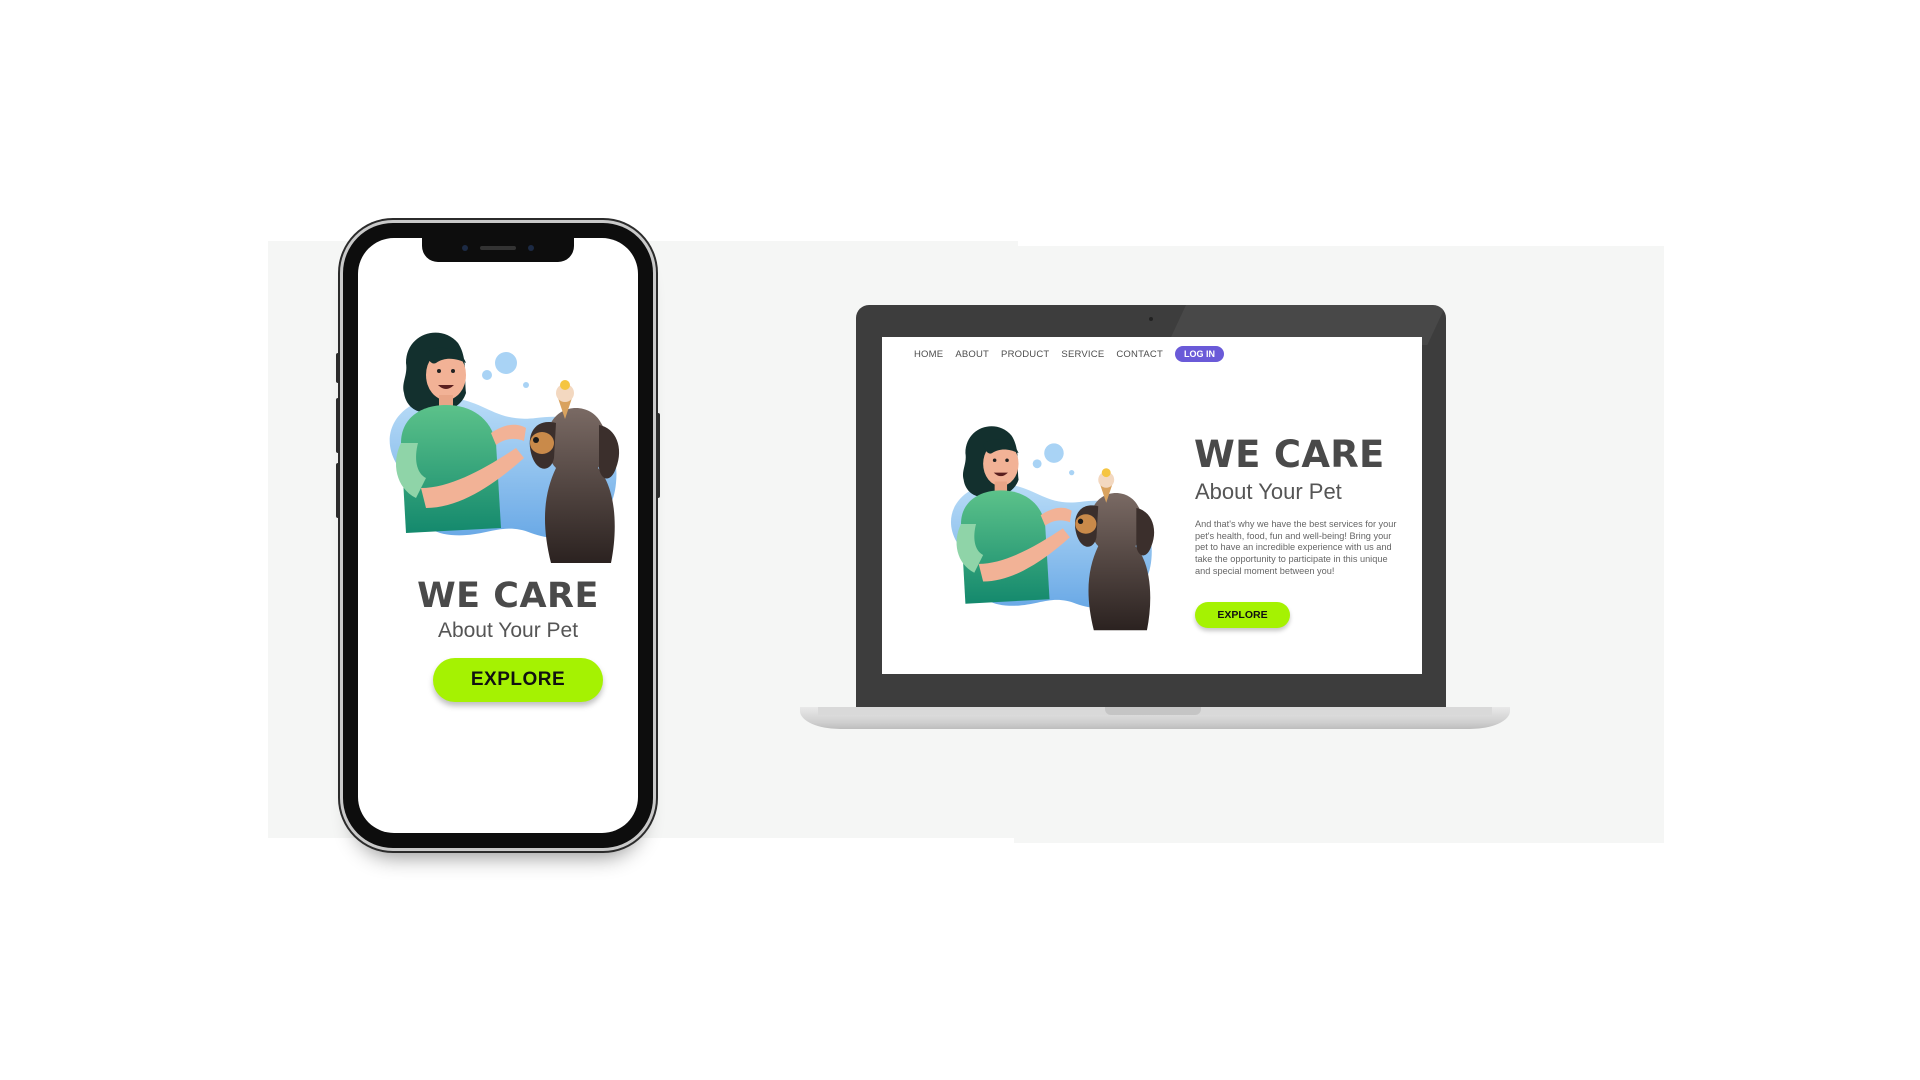 The height and width of the screenshot is (1080, 1920). I want to click on phone-volume-up-button, so click(338, 425).